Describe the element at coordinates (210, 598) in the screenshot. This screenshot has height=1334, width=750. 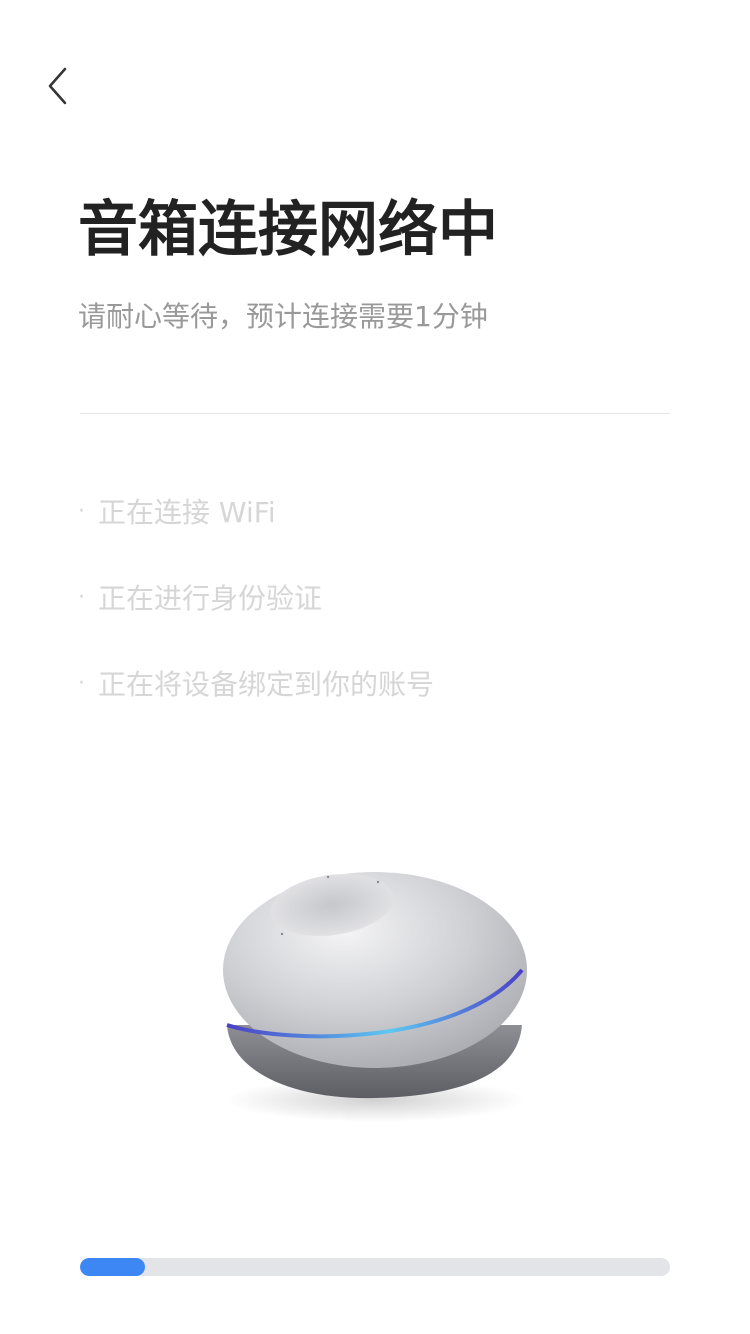
I see `step-label: 正在进行身份验证` at that location.